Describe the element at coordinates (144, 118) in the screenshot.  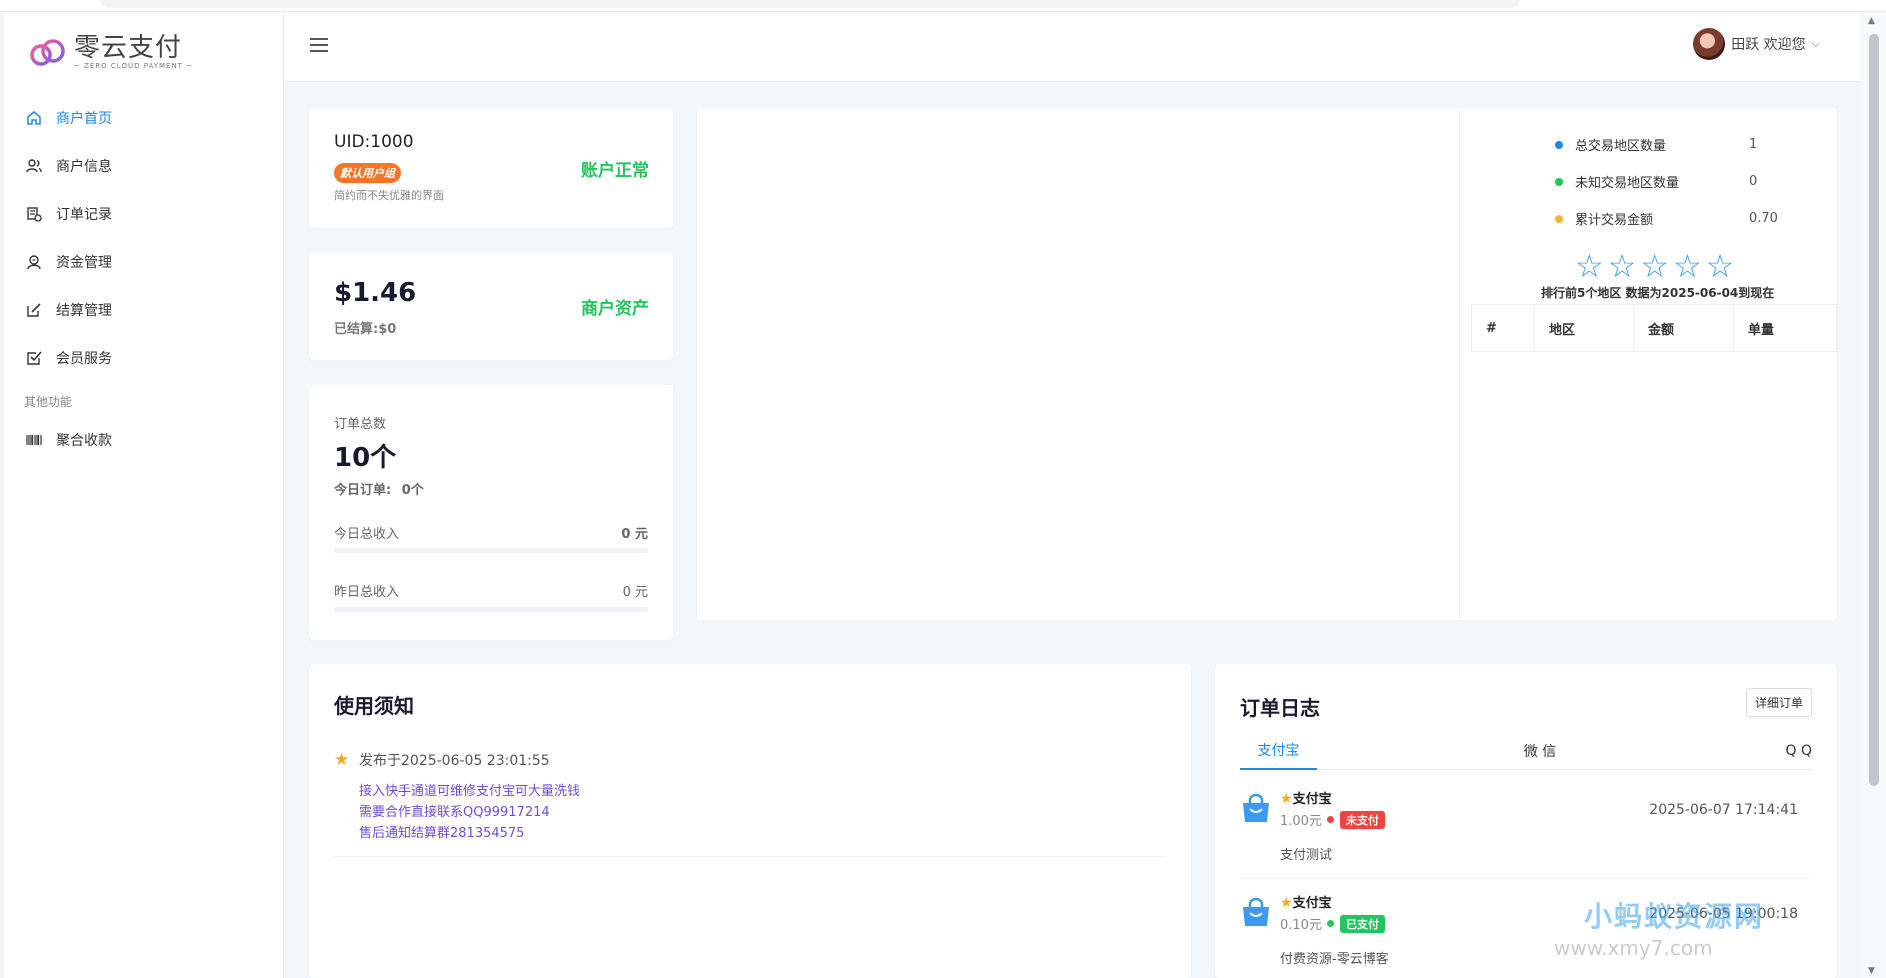
I see `sidebar-item-home: 商户首页` at that location.